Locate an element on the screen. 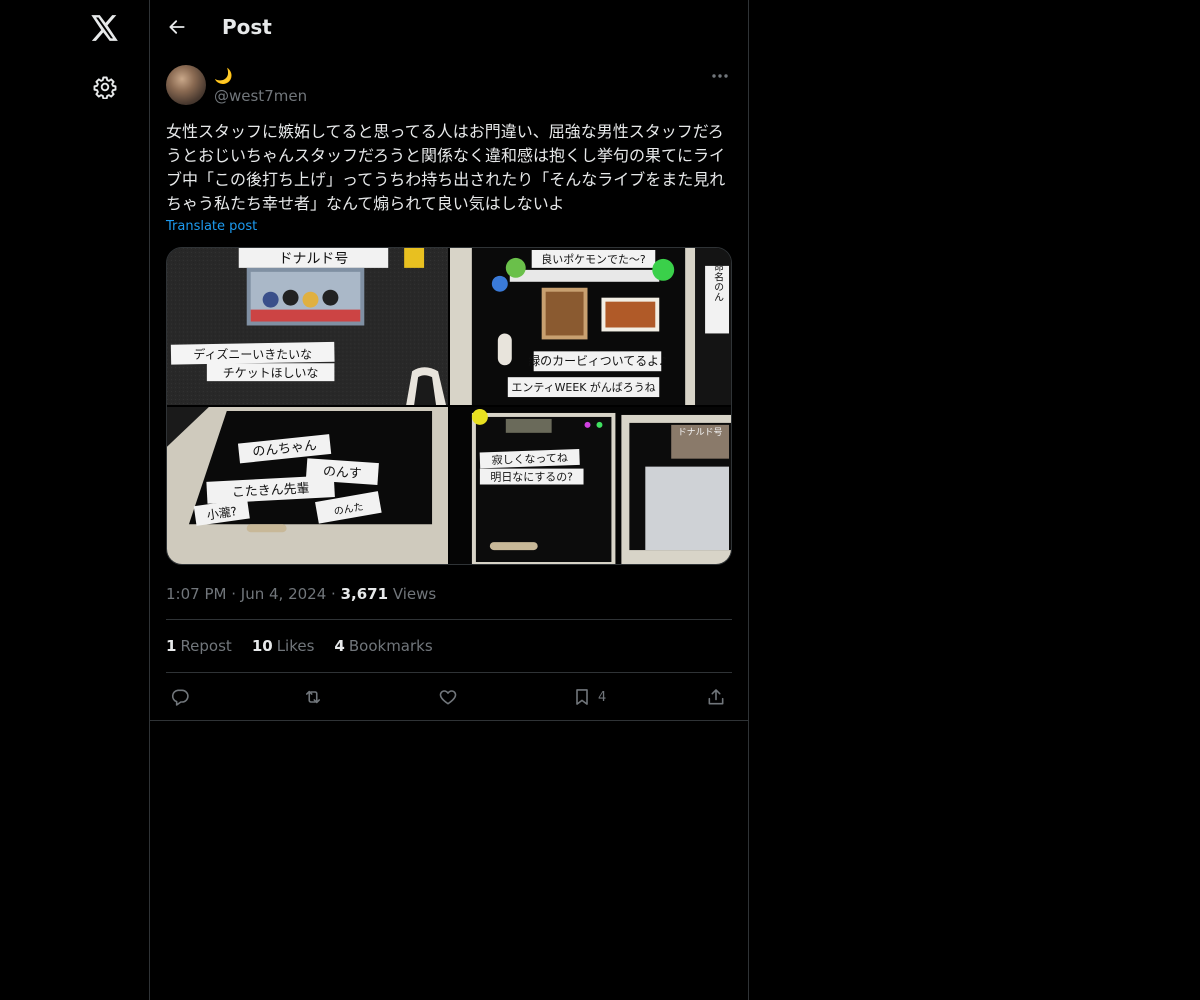  bookmarks-stat: 4 Bookmarks is located at coordinates (383, 646).